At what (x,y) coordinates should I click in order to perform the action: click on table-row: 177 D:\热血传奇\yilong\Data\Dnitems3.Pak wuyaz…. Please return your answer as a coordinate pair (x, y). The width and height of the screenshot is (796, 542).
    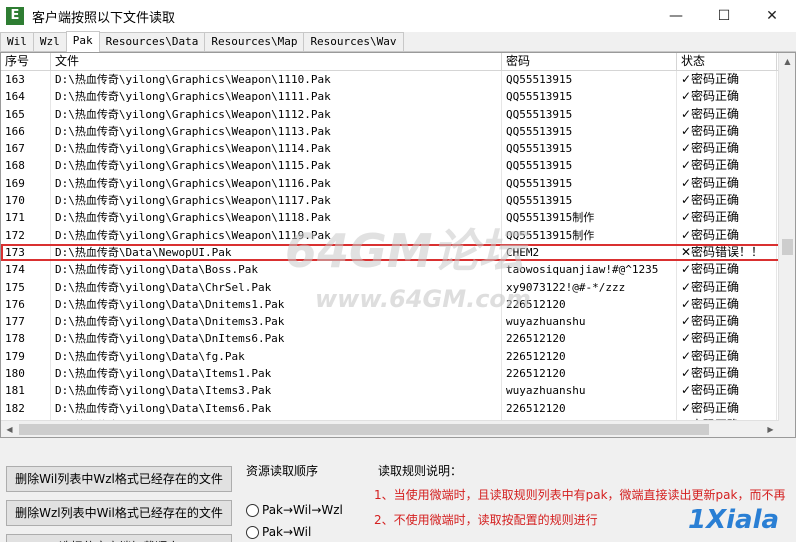
    Looking at the image, I should click on (398, 322).